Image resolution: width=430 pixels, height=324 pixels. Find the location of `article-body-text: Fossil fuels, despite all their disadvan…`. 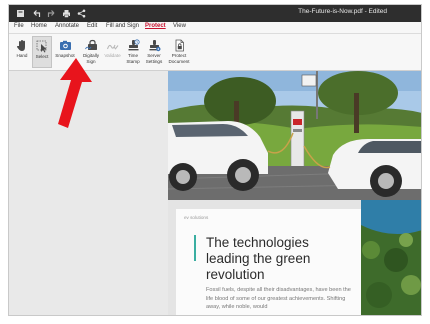

article-body-text: Fossil fuels, despite all their disadvan… is located at coordinates (278, 299).